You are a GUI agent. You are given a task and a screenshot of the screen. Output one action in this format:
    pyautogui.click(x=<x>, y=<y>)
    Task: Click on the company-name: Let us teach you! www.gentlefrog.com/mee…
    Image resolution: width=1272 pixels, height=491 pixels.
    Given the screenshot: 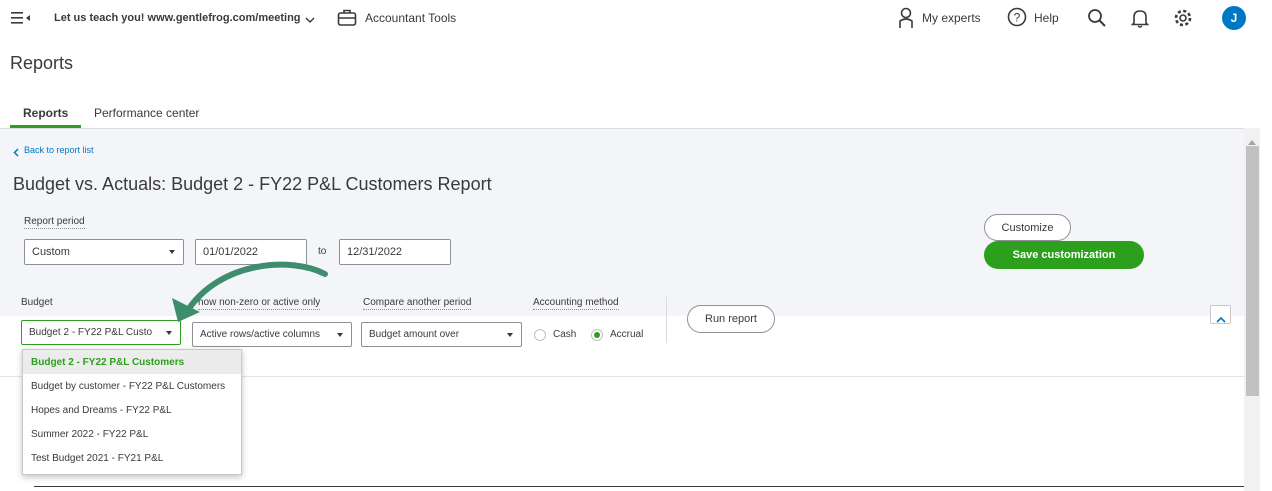 What is the action you would take?
    pyautogui.click(x=177, y=18)
    